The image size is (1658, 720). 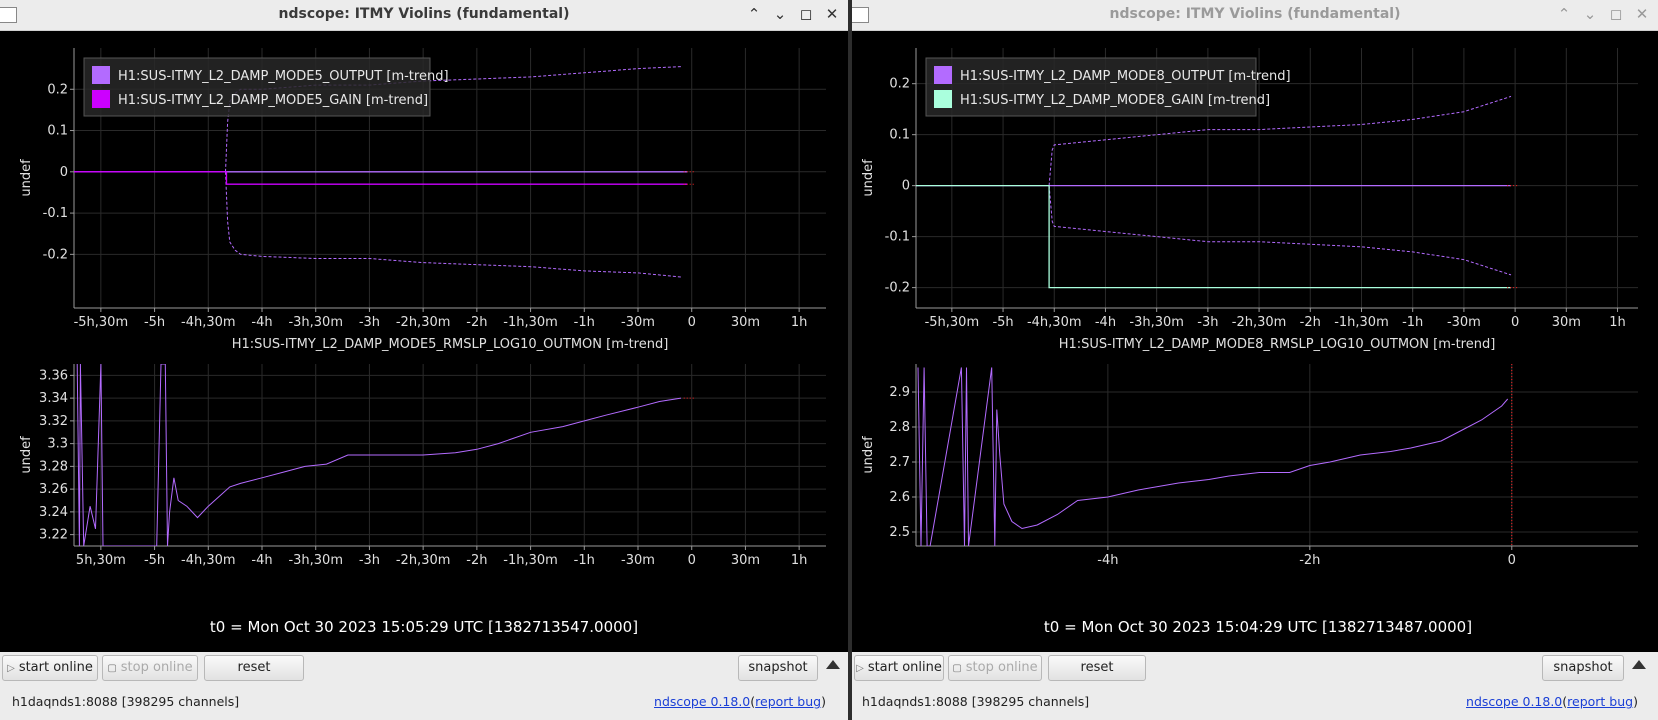 I want to click on version-info: ndscope 0.18.0(report bug), so click(x=1552, y=701).